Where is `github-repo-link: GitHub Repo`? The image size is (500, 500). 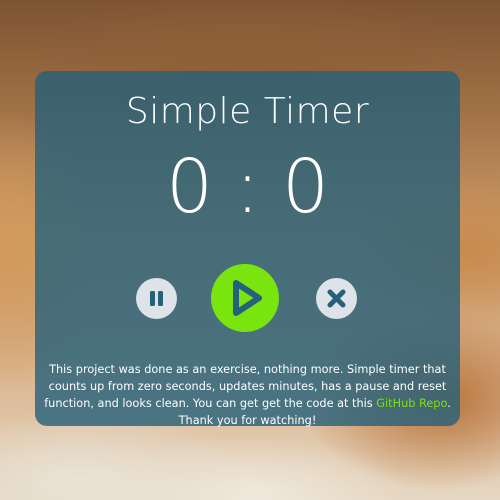 github-repo-link: GitHub Repo is located at coordinates (411, 403).